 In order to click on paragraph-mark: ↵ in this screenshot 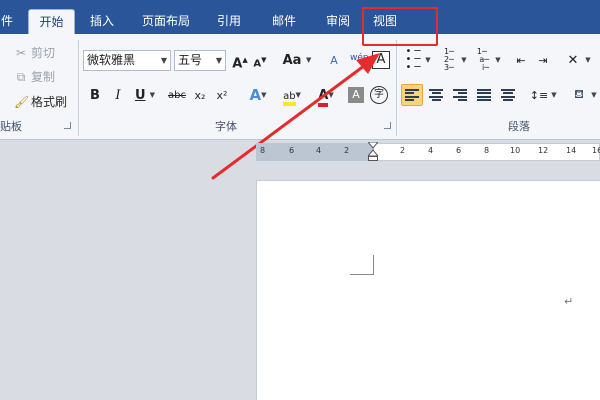, I will do `click(569, 301)`.